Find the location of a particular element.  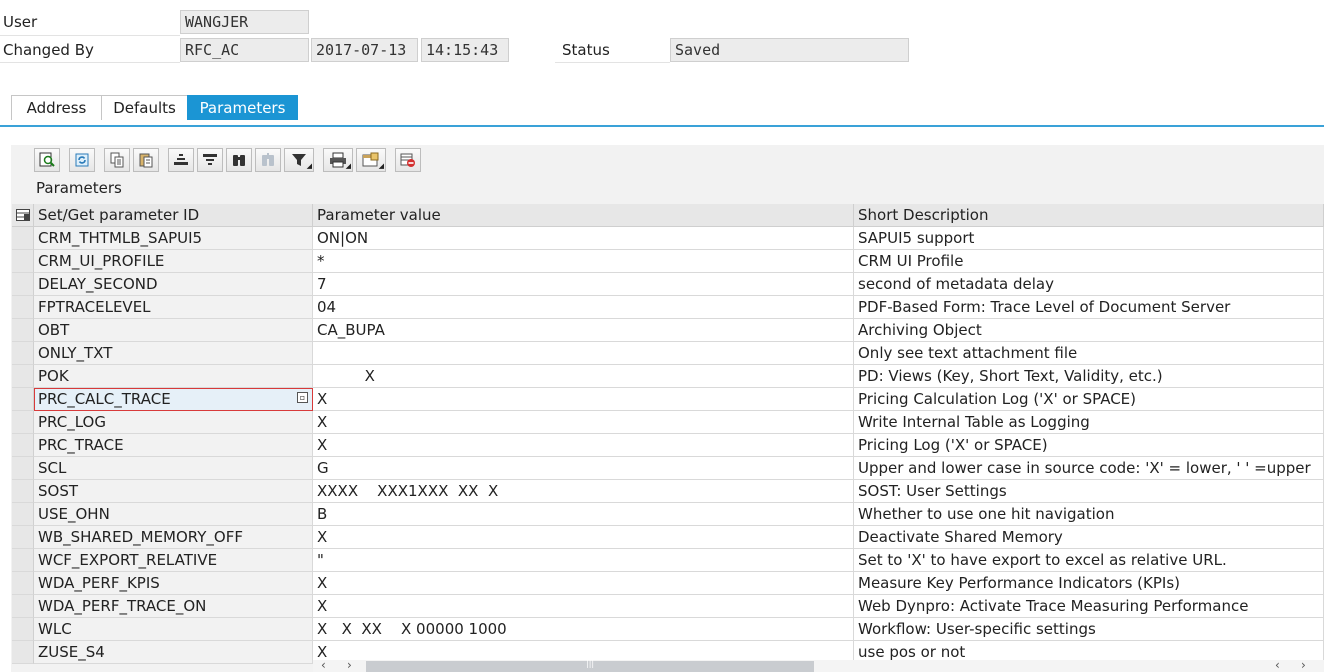

parameter-id-cell: WCF_EXPORT_RELATIVE is located at coordinates (173, 560).